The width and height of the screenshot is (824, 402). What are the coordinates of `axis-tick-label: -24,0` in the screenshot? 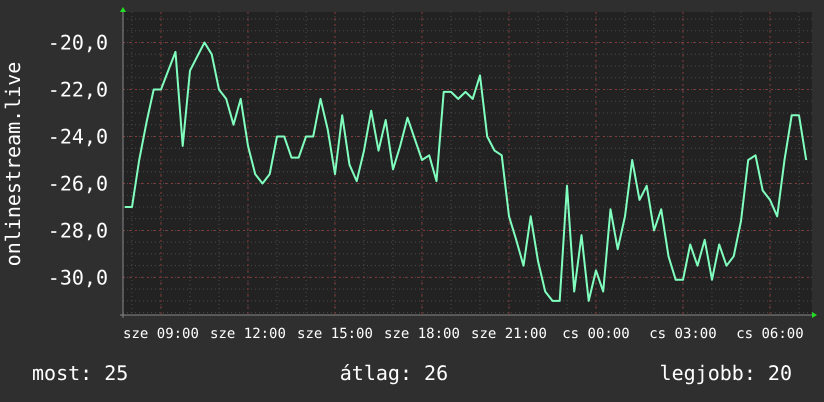 It's located at (78, 136).